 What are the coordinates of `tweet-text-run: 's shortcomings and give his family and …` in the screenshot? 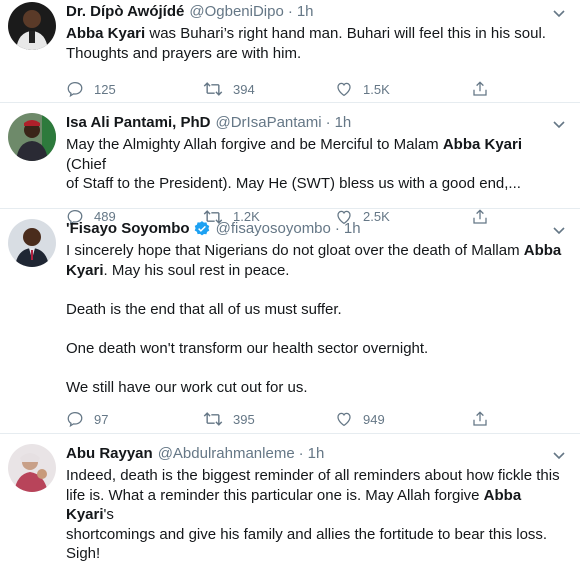 It's located at (307, 534).